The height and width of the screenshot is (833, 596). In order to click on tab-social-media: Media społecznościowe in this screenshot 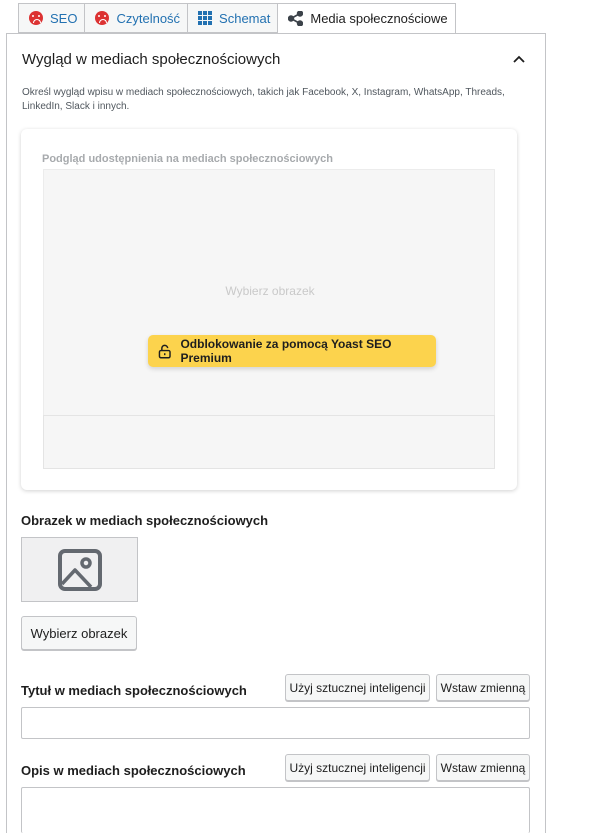, I will do `click(366, 18)`.